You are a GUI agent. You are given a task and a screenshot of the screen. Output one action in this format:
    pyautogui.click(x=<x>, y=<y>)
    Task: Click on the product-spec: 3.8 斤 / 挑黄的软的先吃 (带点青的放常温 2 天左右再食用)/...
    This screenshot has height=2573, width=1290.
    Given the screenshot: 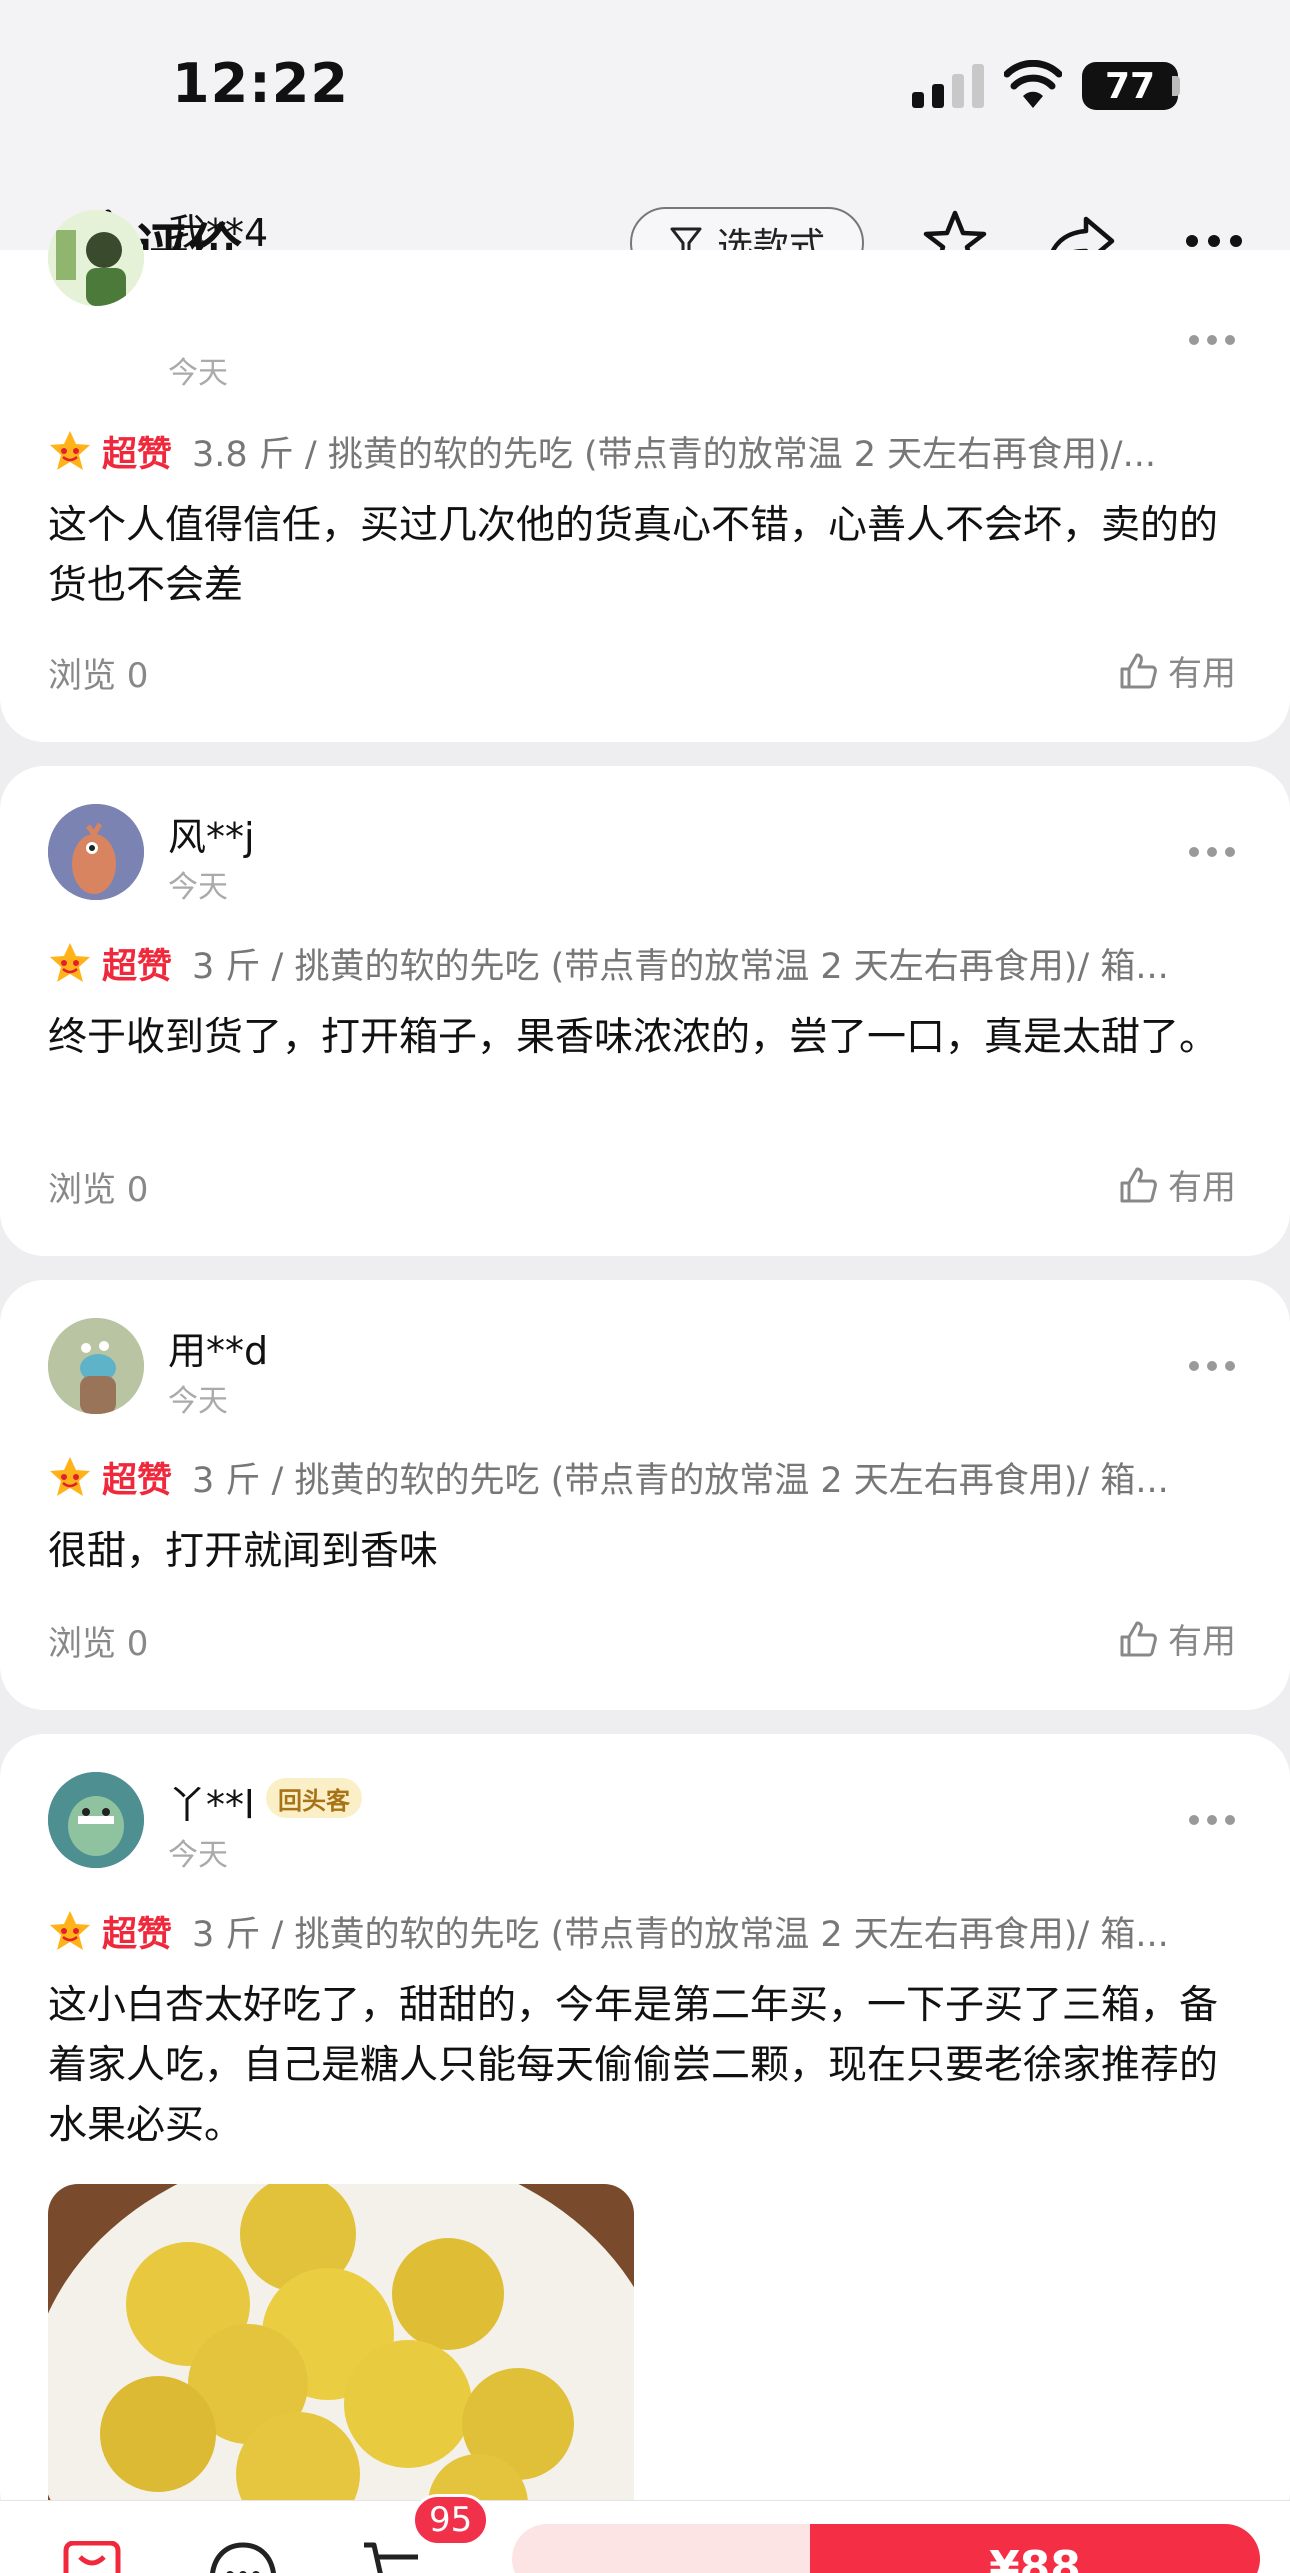 What is the action you would take?
    pyautogui.click(x=674, y=454)
    